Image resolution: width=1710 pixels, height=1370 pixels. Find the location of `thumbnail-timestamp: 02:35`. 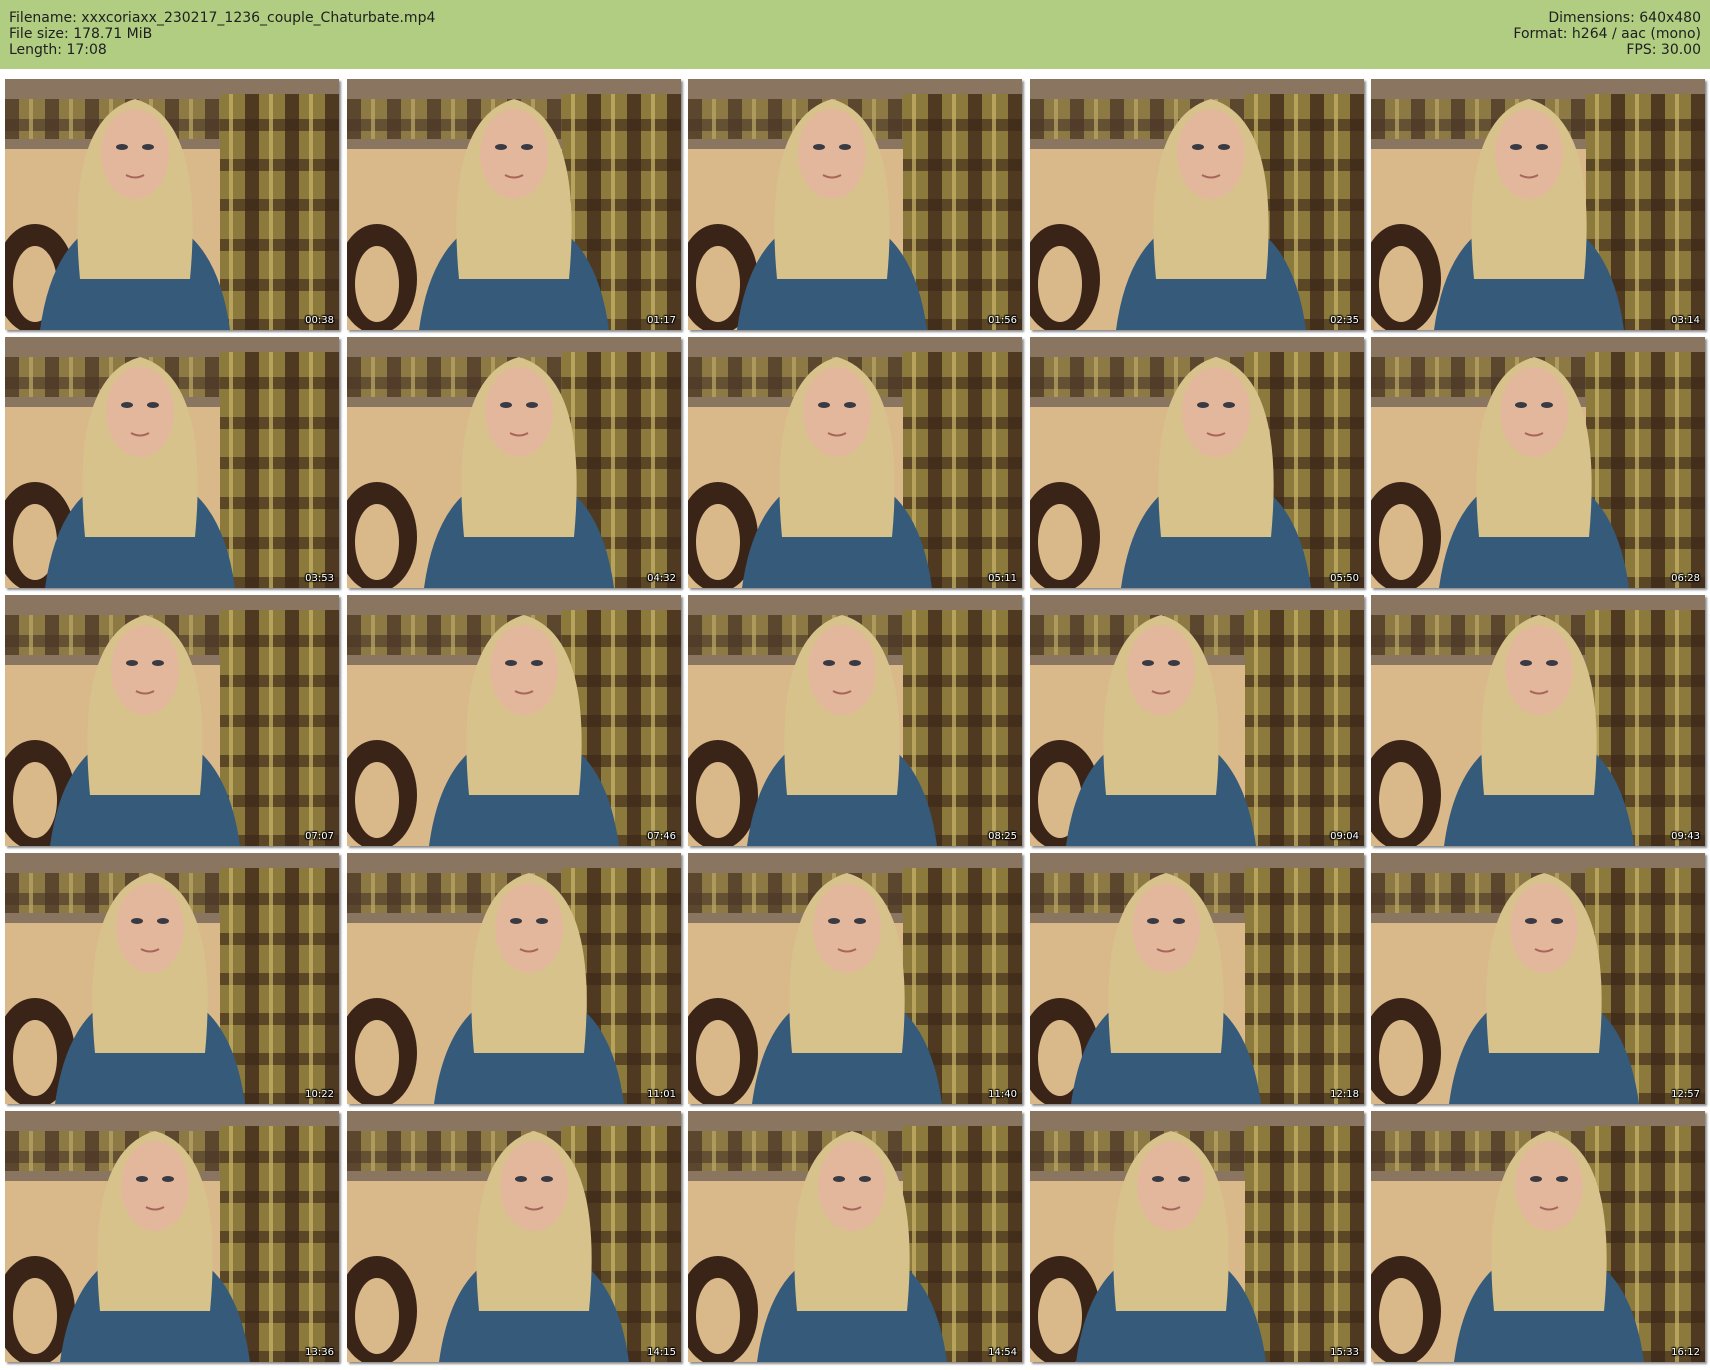

thumbnail-timestamp: 02:35 is located at coordinates (1344, 320).